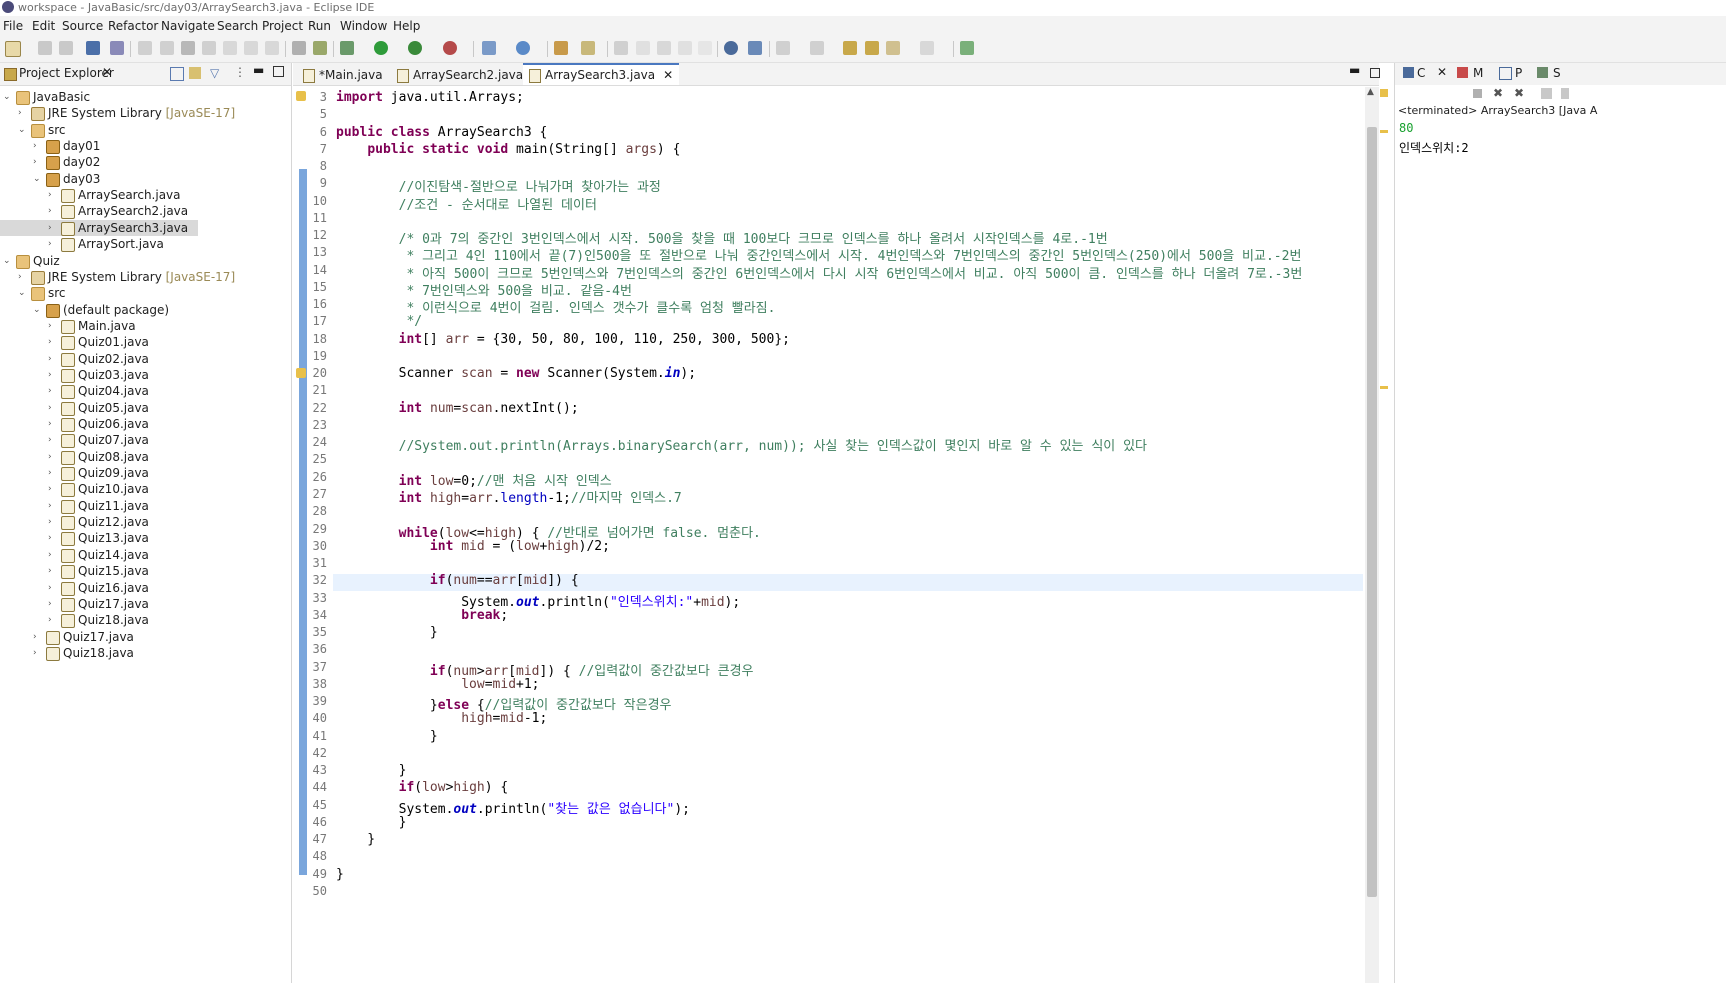 Image resolution: width=1726 pixels, height=983 pixels. Describe the element at coordinates (1565, 93) in the screenshot. I see `scroll-lock-icon` at that location.